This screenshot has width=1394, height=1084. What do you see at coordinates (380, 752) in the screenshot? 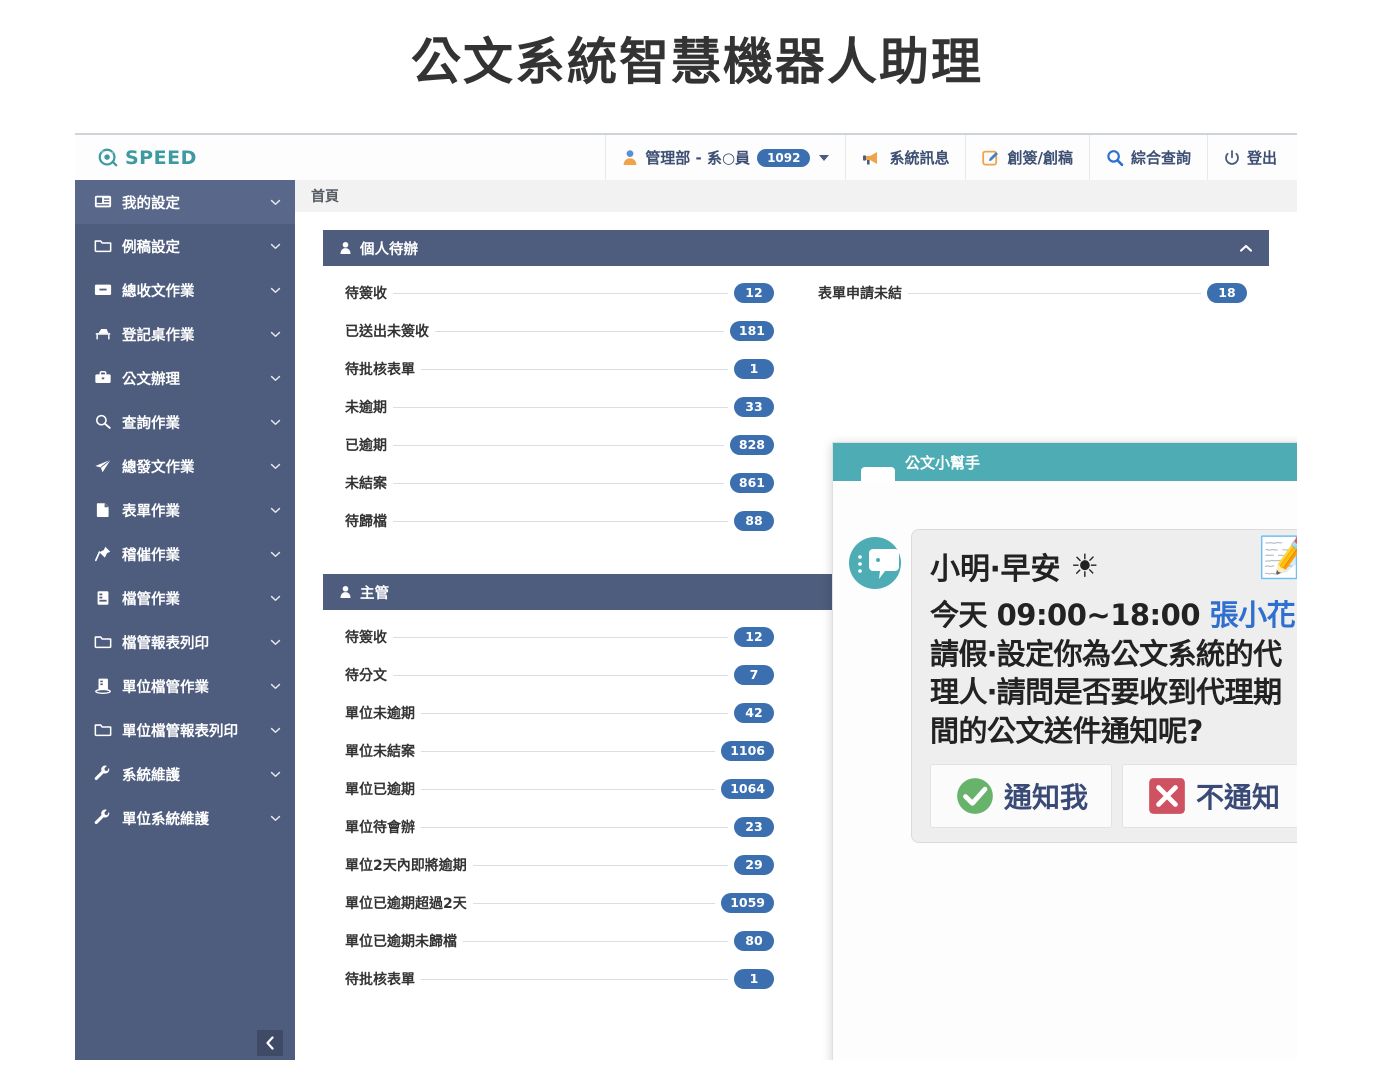
I see `todo-label: 單位未結案` at bounding box center [380, 752].